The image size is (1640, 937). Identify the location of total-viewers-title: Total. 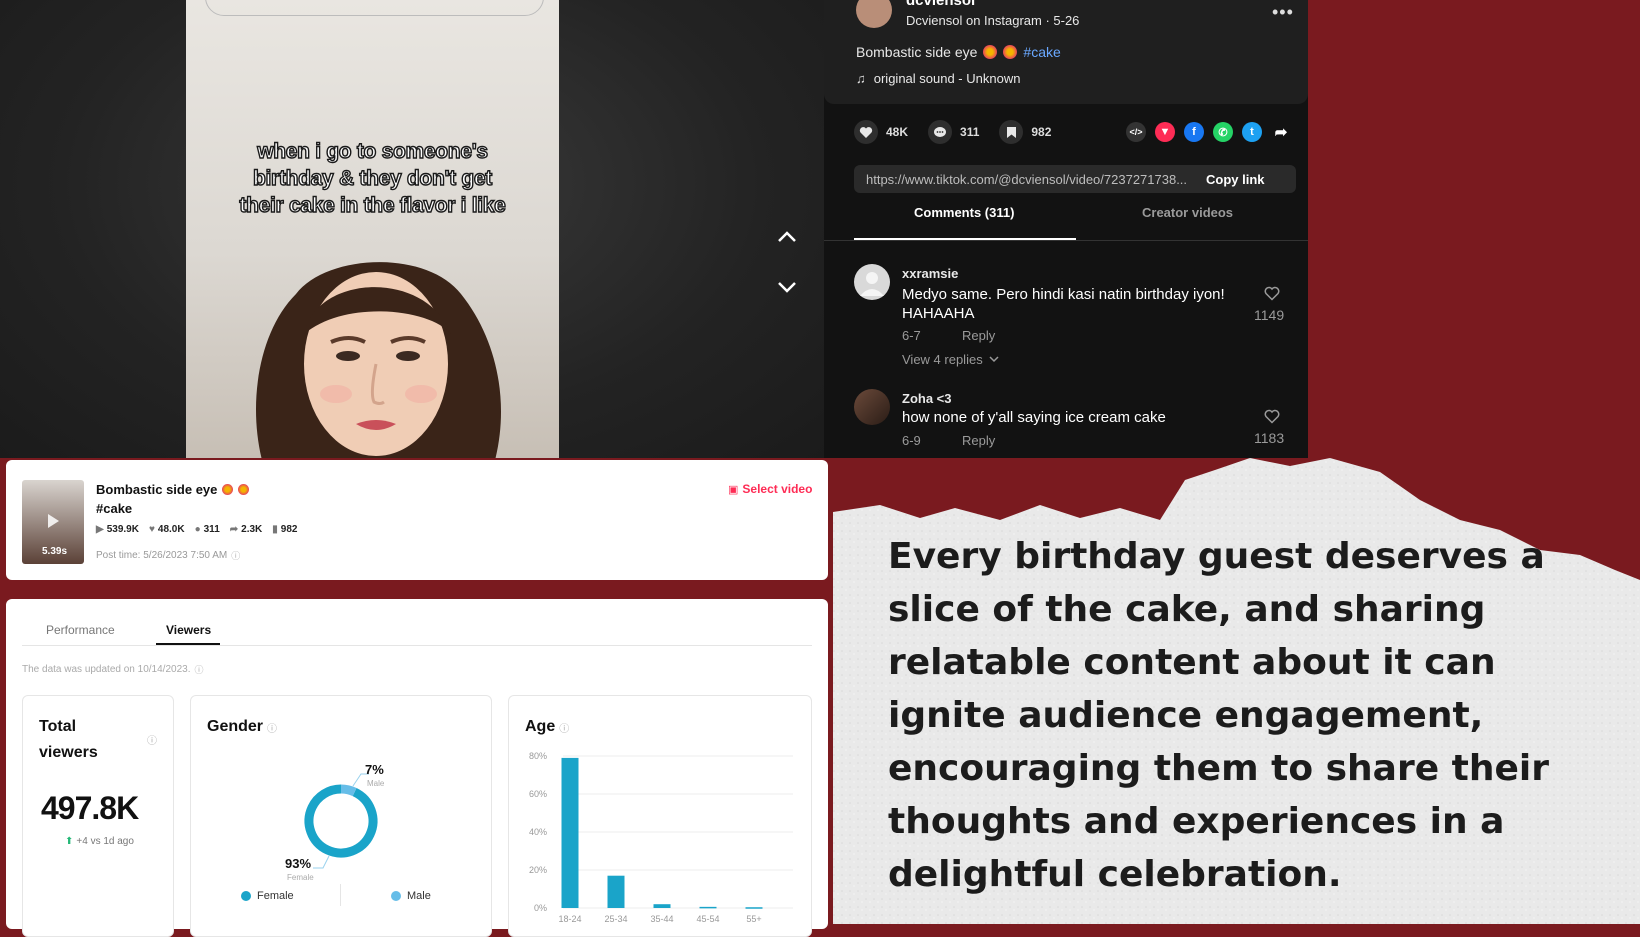
(58, 726).